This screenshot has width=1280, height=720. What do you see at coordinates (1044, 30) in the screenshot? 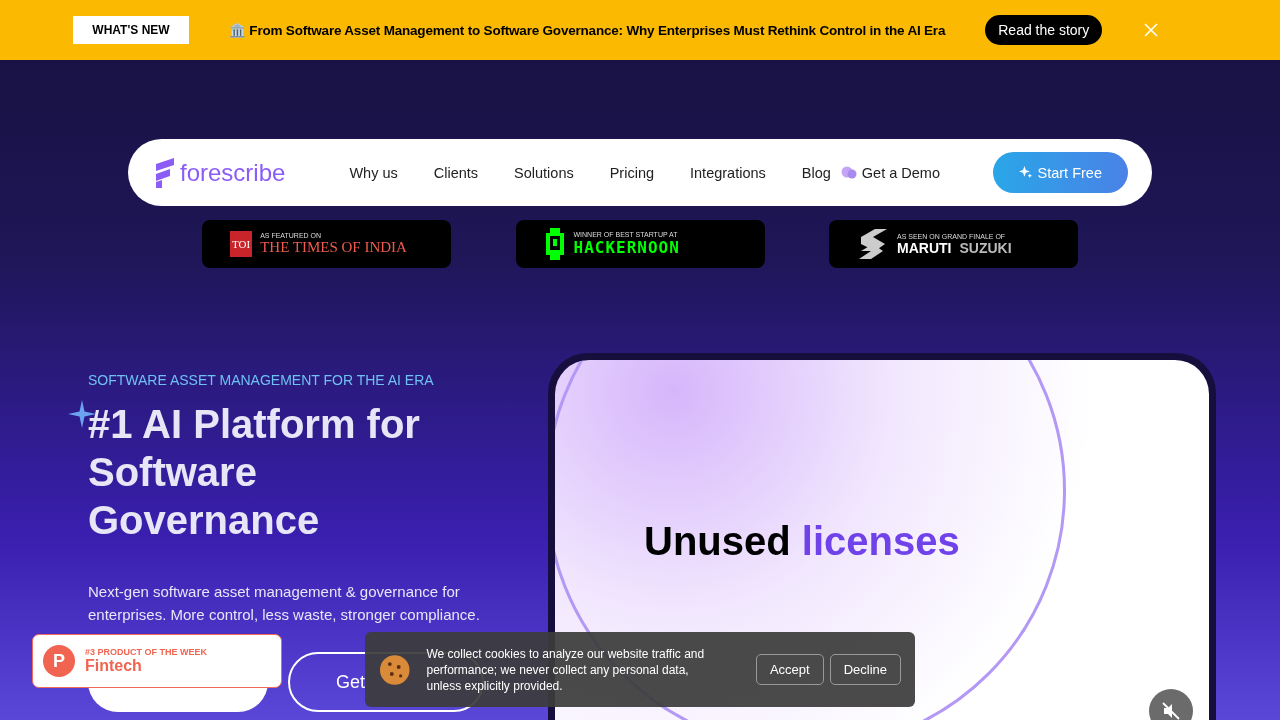
I see `read-story-button: Read the story` at bounding box center [1044, 30].